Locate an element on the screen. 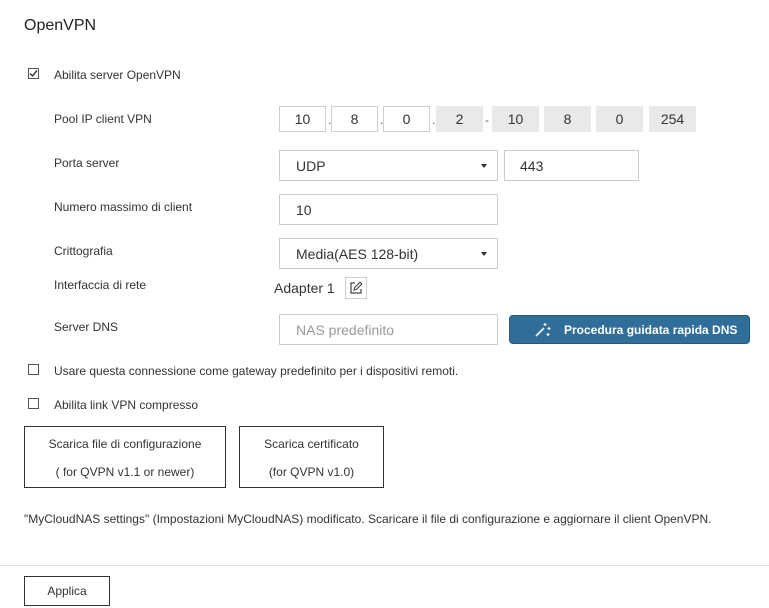 Image resolution: width=769 pixels, height=608 pixels. protocol-value: UDP is located at coordinates (311, 165).